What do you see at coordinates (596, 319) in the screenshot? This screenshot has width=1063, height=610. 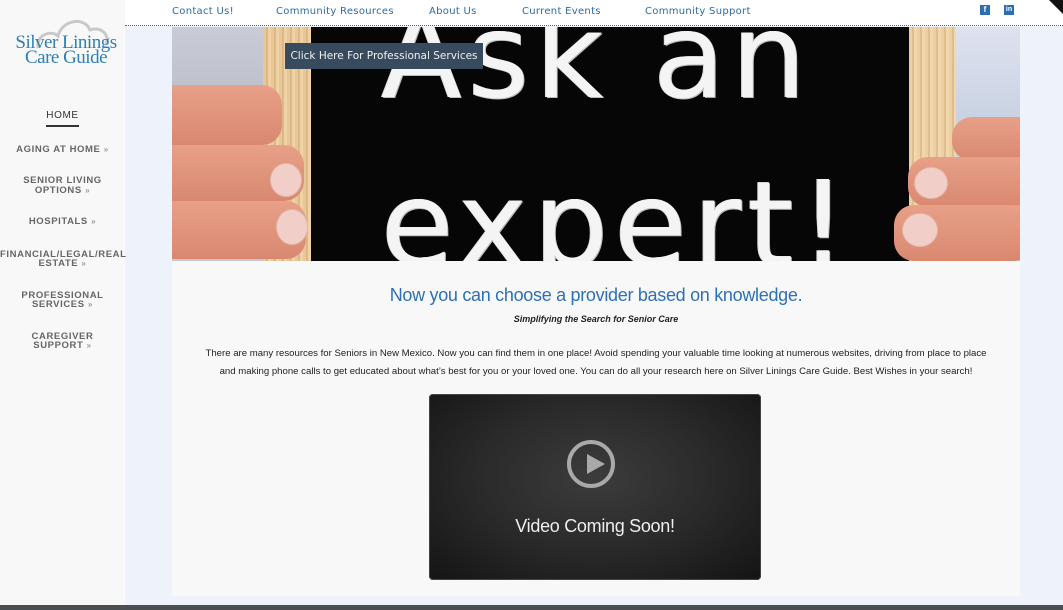 I see `page-tagline: Simplifying the Search for Senior Care` at bounding box center [596, 319].